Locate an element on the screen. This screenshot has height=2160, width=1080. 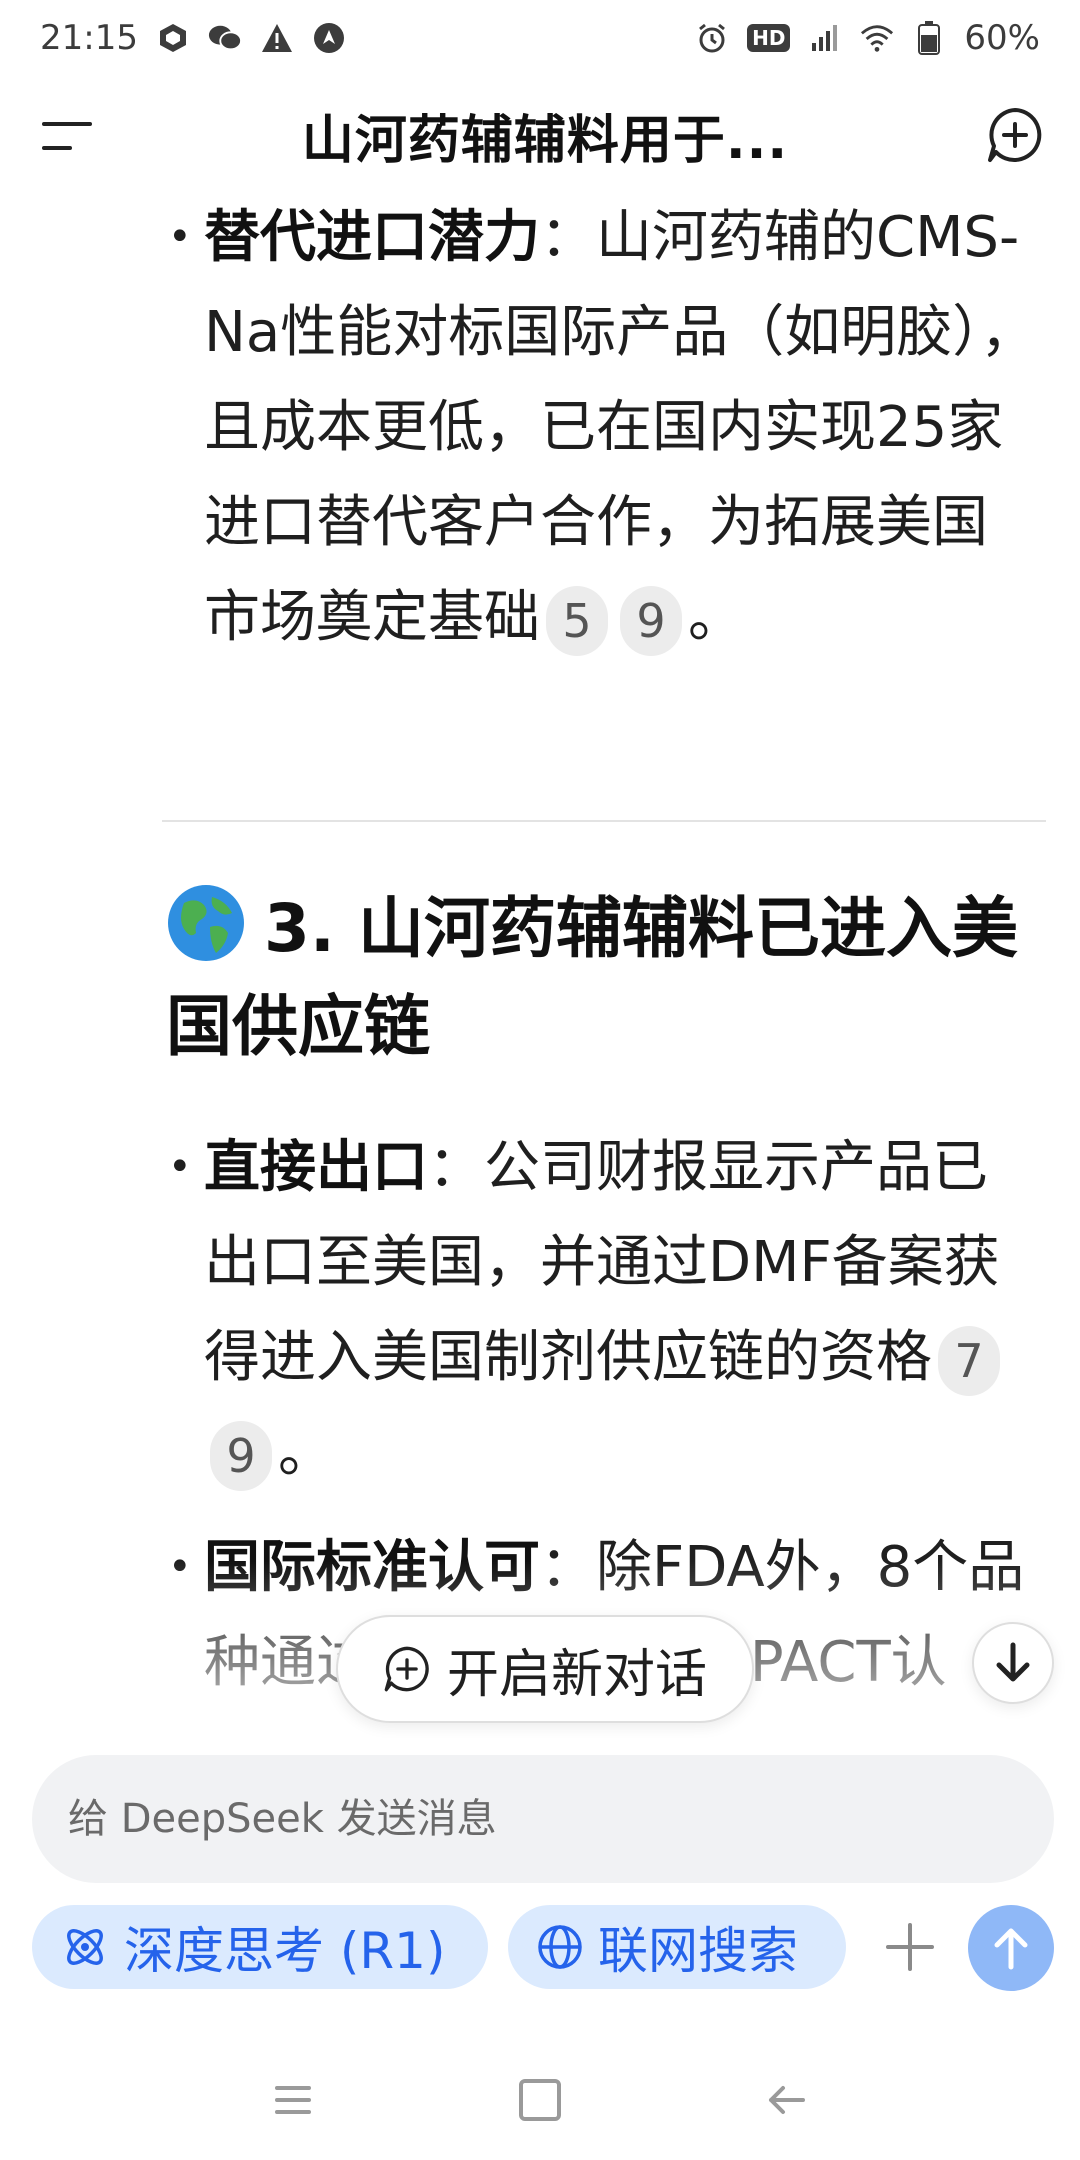
menu-icon is located at coordinates (67, 136).